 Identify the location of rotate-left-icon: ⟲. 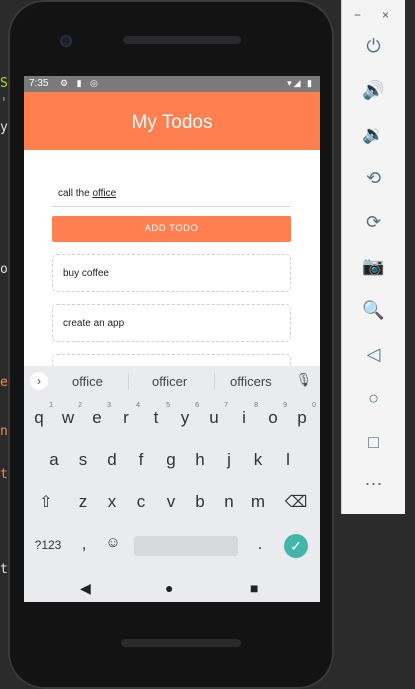
(373, 178).